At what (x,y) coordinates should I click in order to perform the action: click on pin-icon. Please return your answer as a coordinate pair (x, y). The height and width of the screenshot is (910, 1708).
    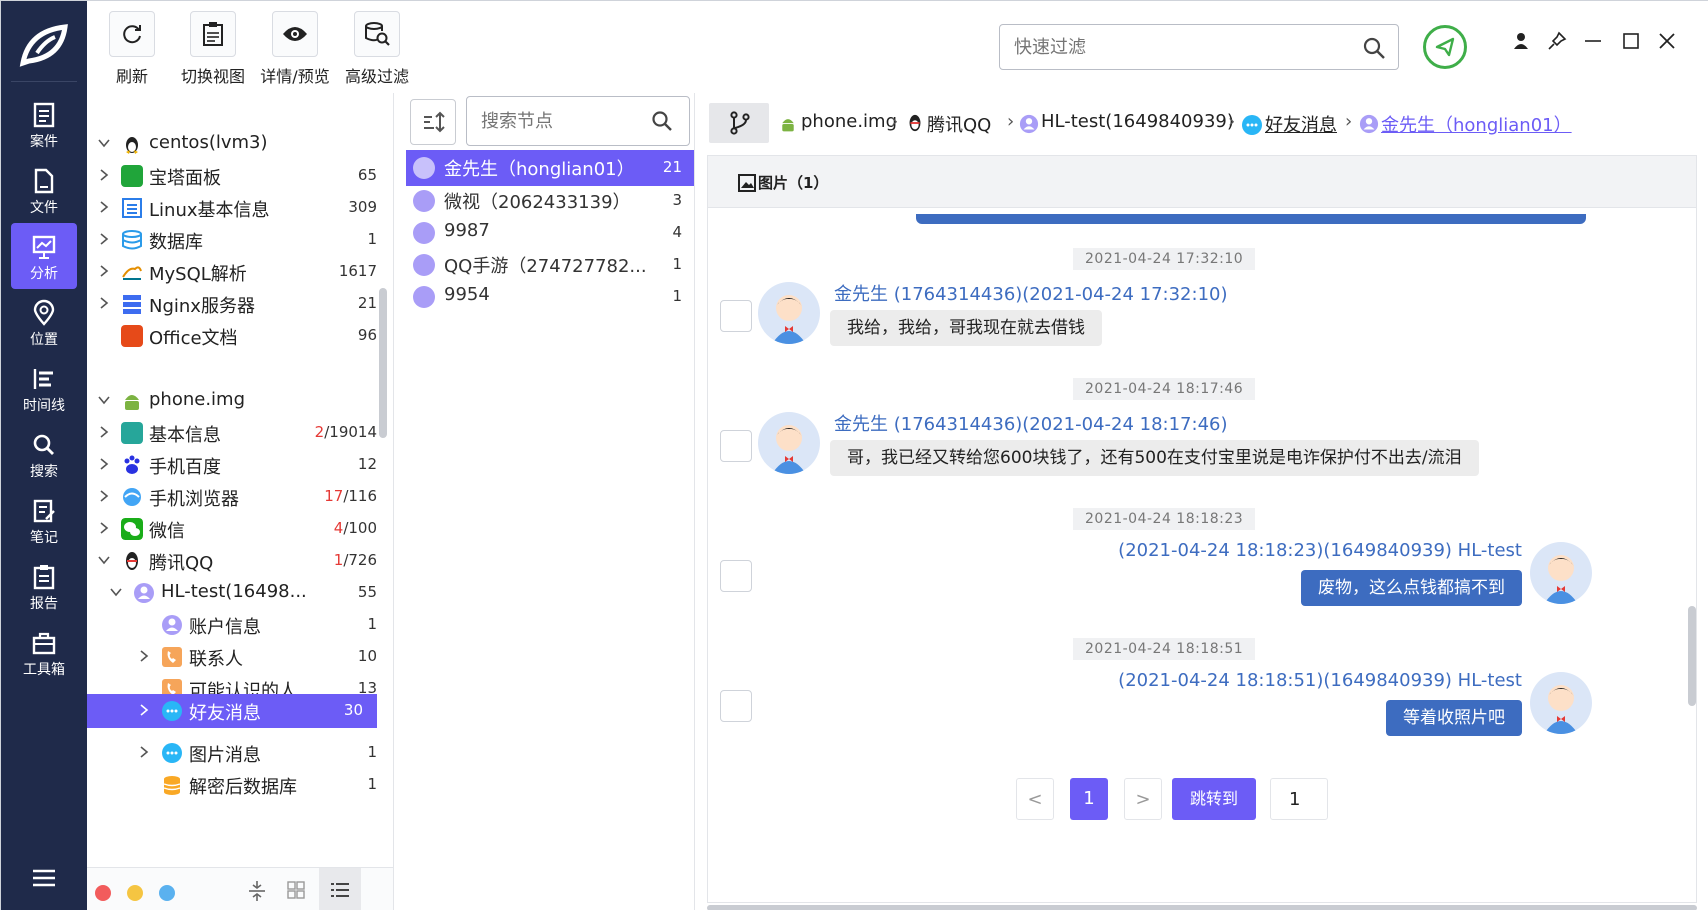
    Looking at the image, I should click on (1557, 41).